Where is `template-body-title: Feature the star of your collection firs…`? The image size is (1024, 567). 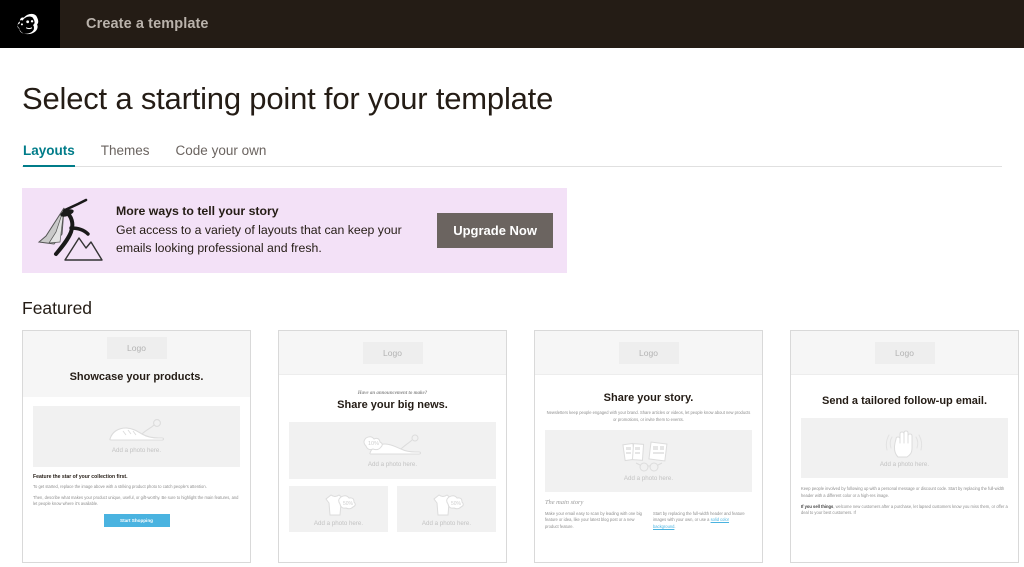
template-body-title: Feature the star of your collection firs… is located at coordinates (80, 477).